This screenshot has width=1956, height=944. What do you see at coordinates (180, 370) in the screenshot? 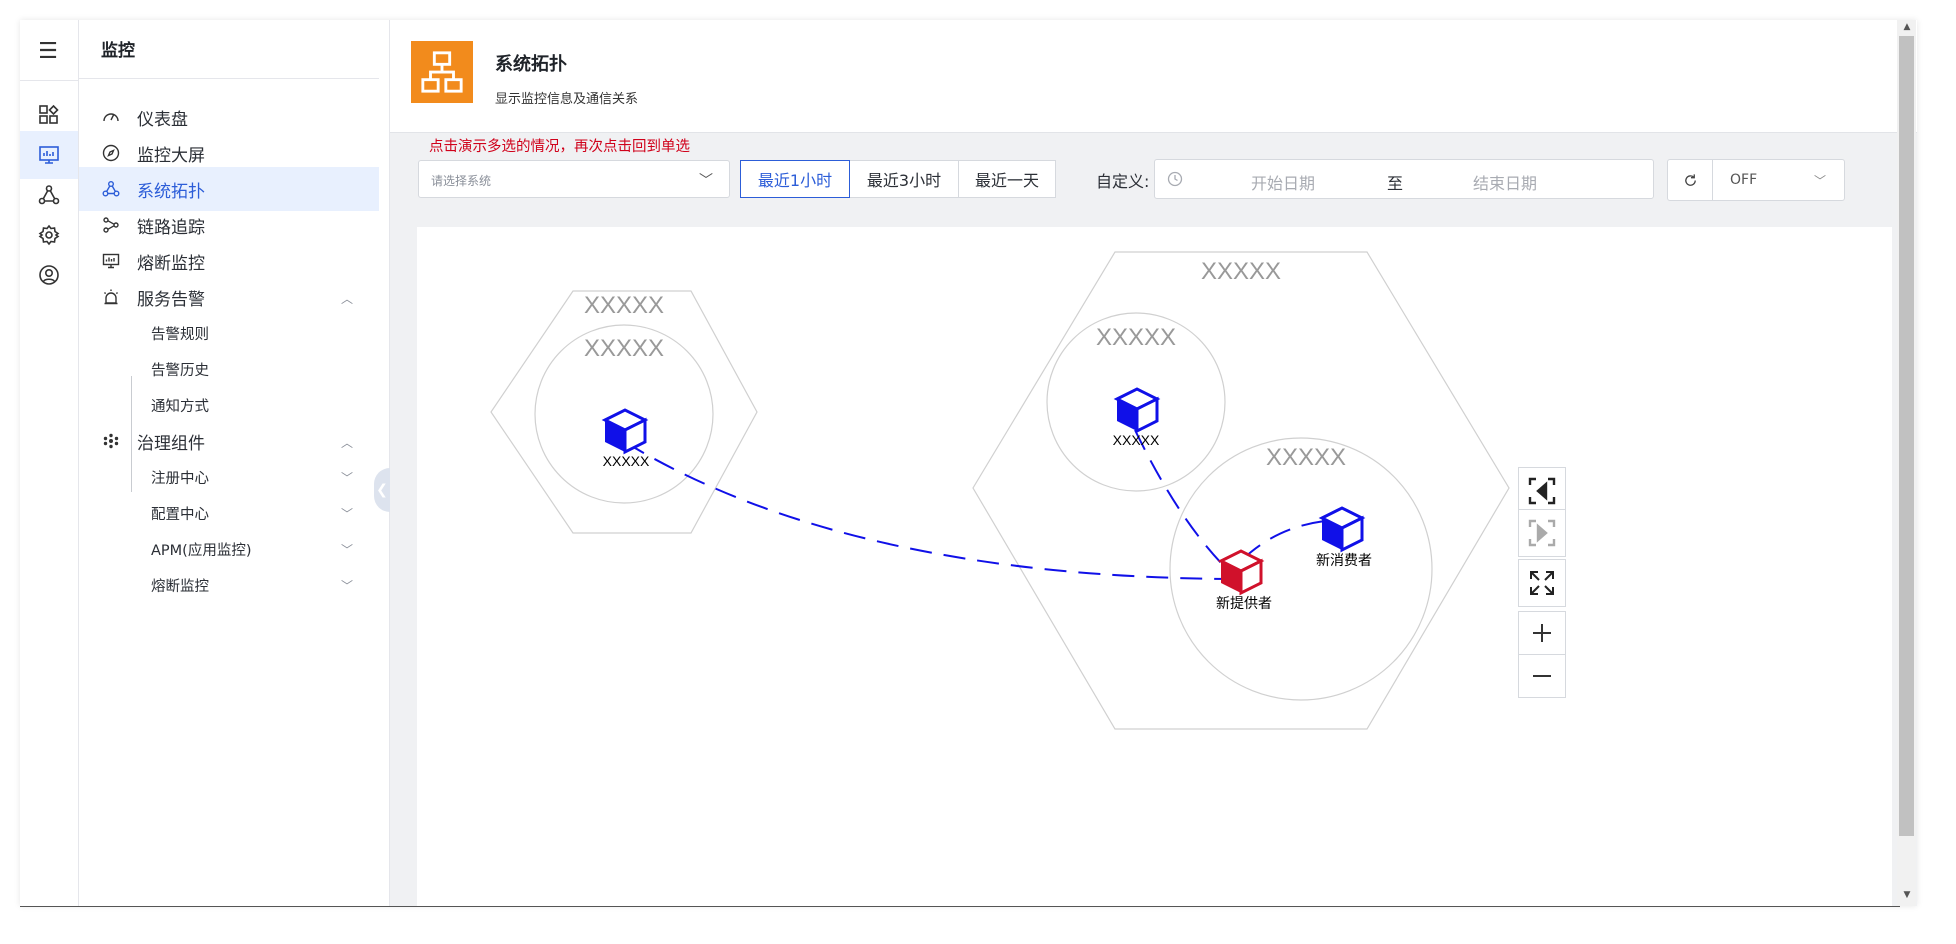
I see `sidebar-subitem-label: 告警历史` at bounding box center [180, 370].